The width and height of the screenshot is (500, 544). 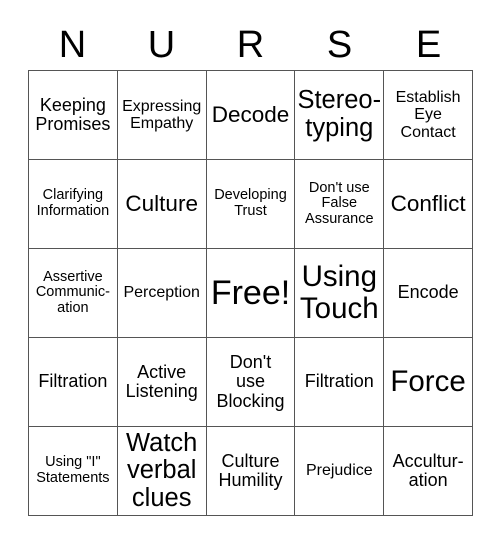 I want to click on bingo-cell: Using "I" Statements, so click(x=73, y=471).